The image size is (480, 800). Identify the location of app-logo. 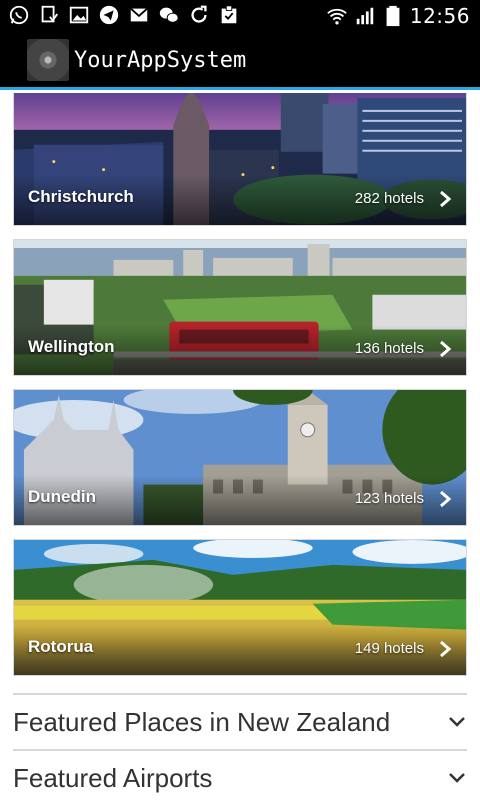
(48, 60).